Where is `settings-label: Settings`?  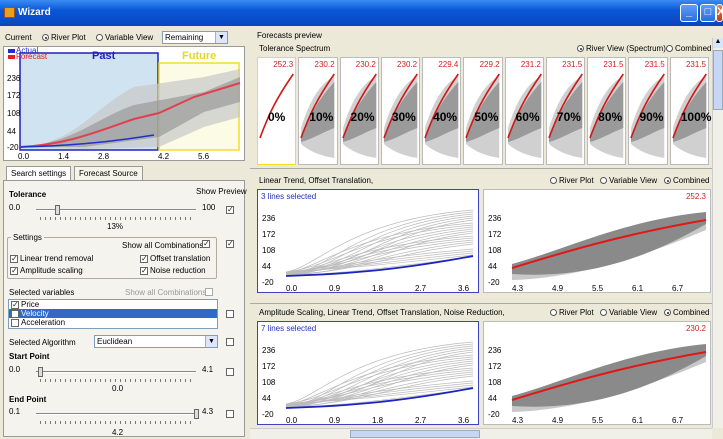
settings-label: Settings is located at coordinates (27, 237).